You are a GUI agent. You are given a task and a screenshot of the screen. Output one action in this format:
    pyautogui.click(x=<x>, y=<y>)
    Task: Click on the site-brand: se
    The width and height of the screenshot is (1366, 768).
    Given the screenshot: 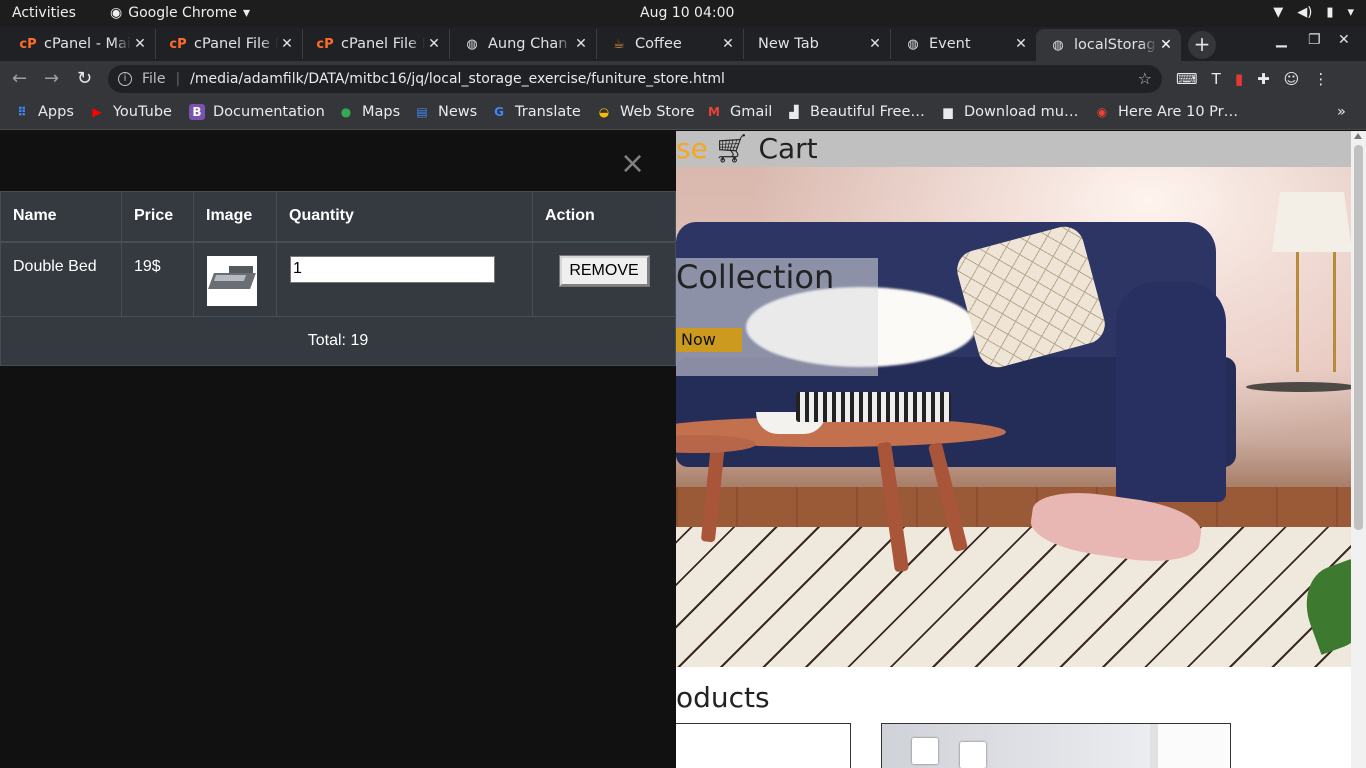 What is the action you would take?
    pyautogui.click(x=692, y=148)
    